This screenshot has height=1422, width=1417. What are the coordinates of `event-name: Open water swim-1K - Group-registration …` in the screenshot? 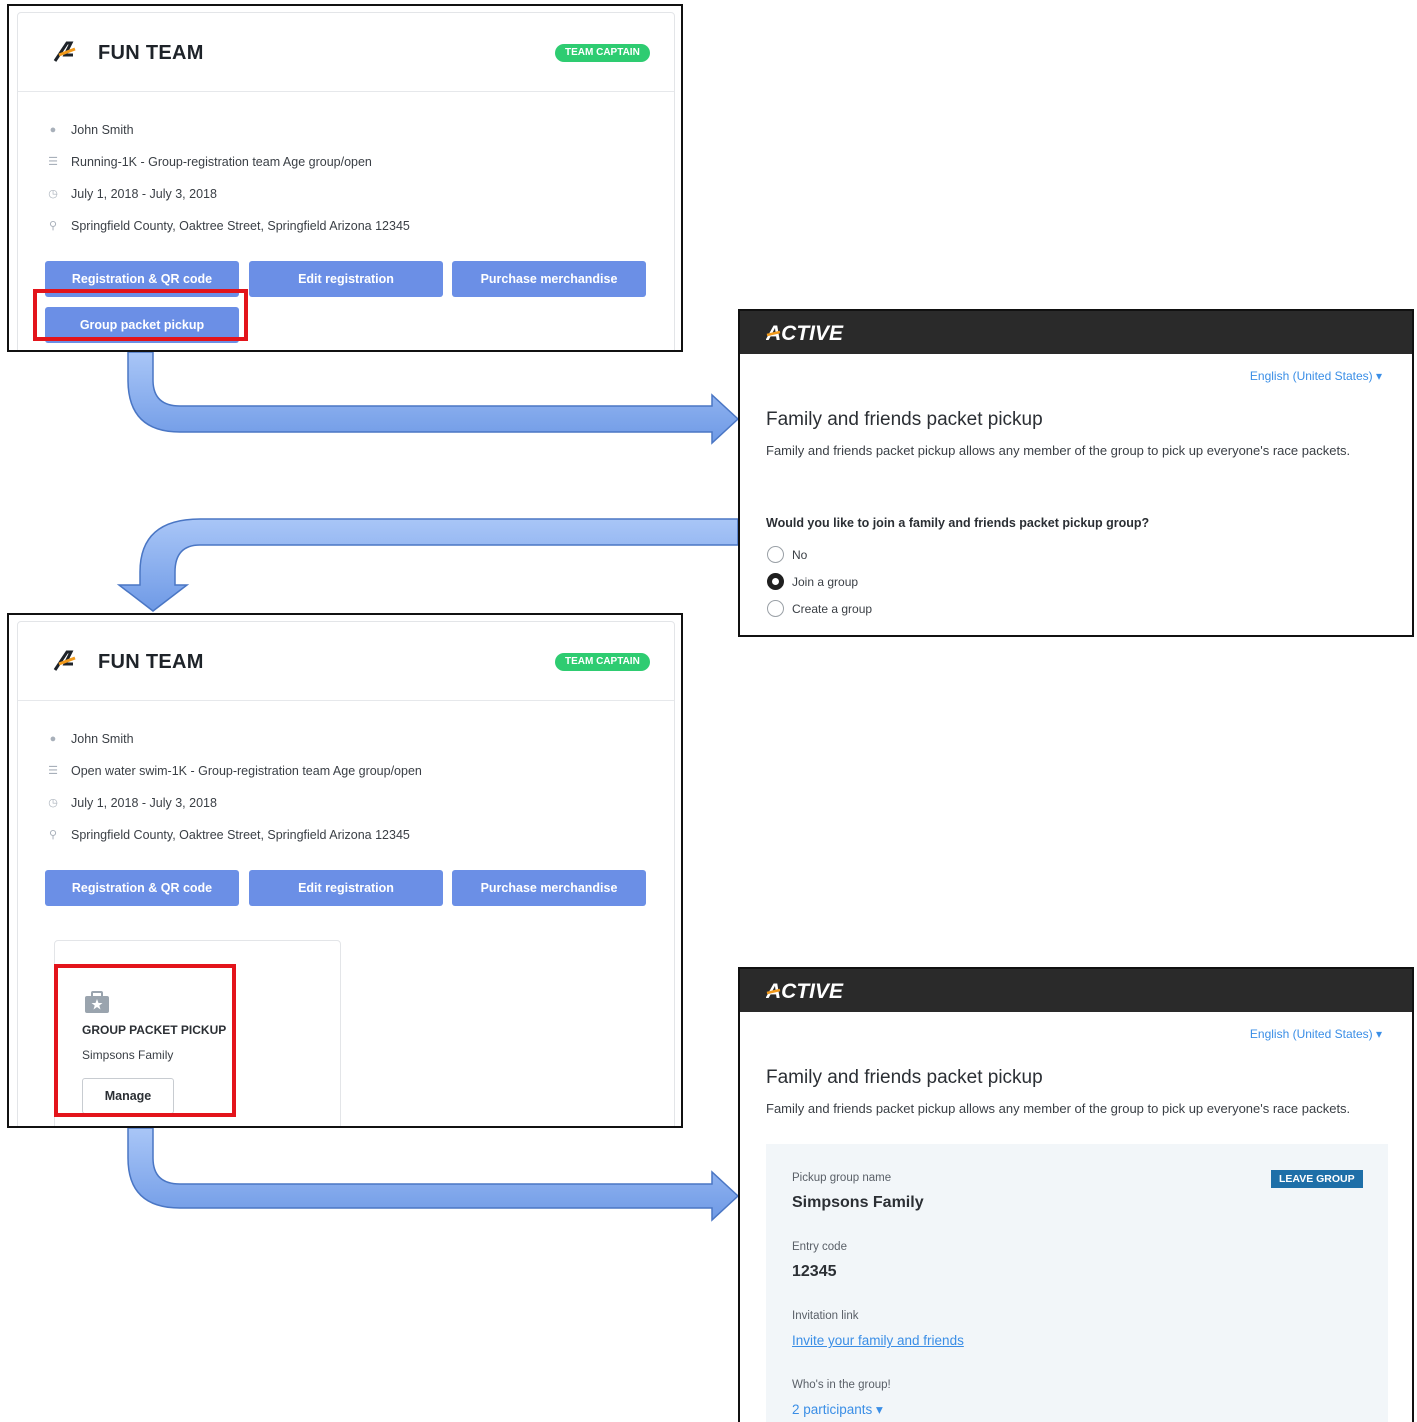 It's located at (246, 771).